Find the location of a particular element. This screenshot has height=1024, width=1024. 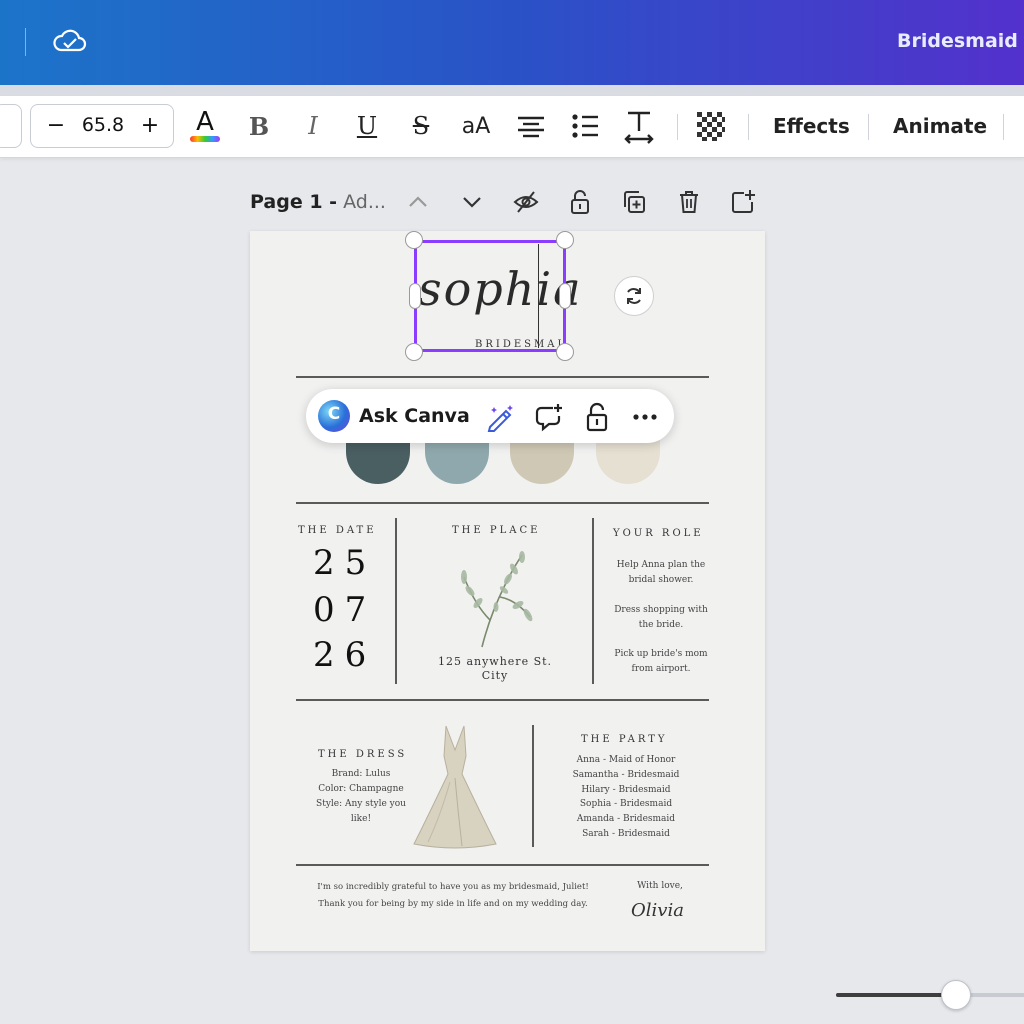

delete-page-icon is located at coordinates (689, 202).